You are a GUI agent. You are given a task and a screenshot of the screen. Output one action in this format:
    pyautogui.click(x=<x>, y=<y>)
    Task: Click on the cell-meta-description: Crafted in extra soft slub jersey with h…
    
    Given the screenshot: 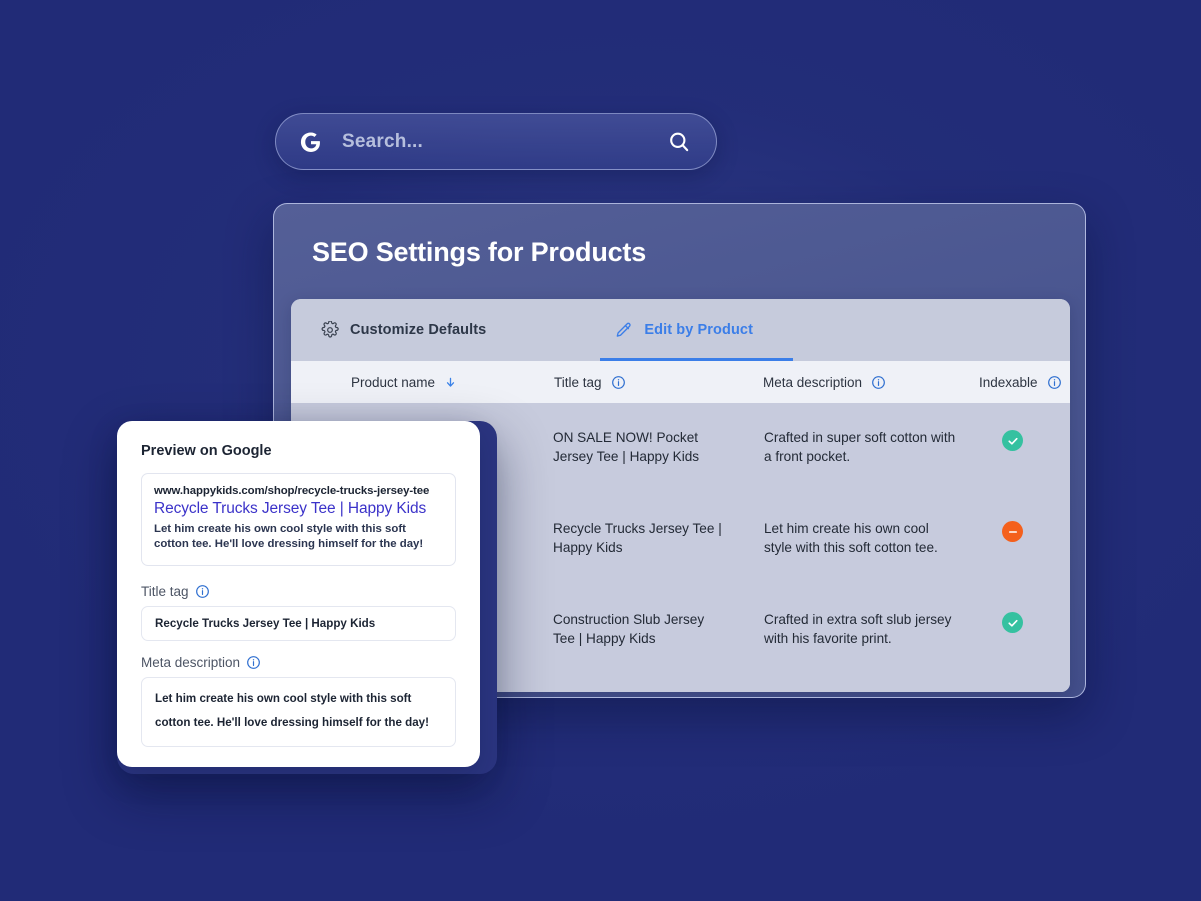 What is the action you would take?
    pyautogui.click(x=858, y=629)
    